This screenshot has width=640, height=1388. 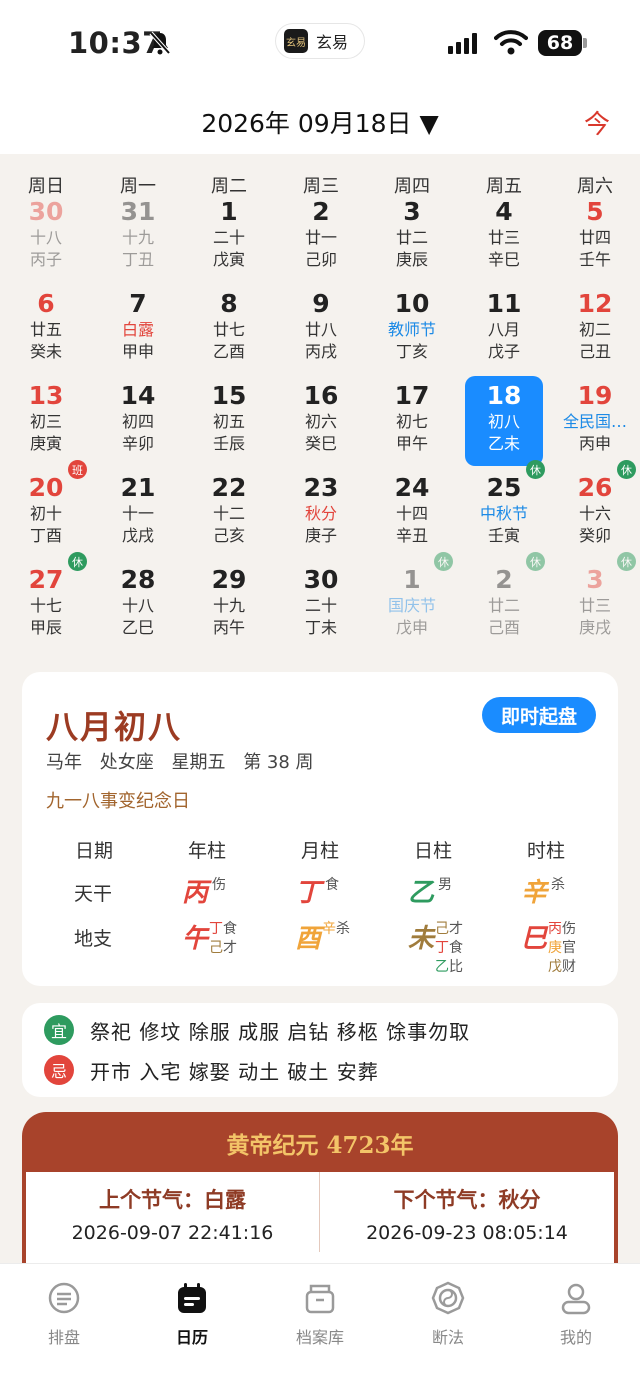 I want to click on date-picker: 2026年 09月18日 ▼, so click(x=320, y=122).